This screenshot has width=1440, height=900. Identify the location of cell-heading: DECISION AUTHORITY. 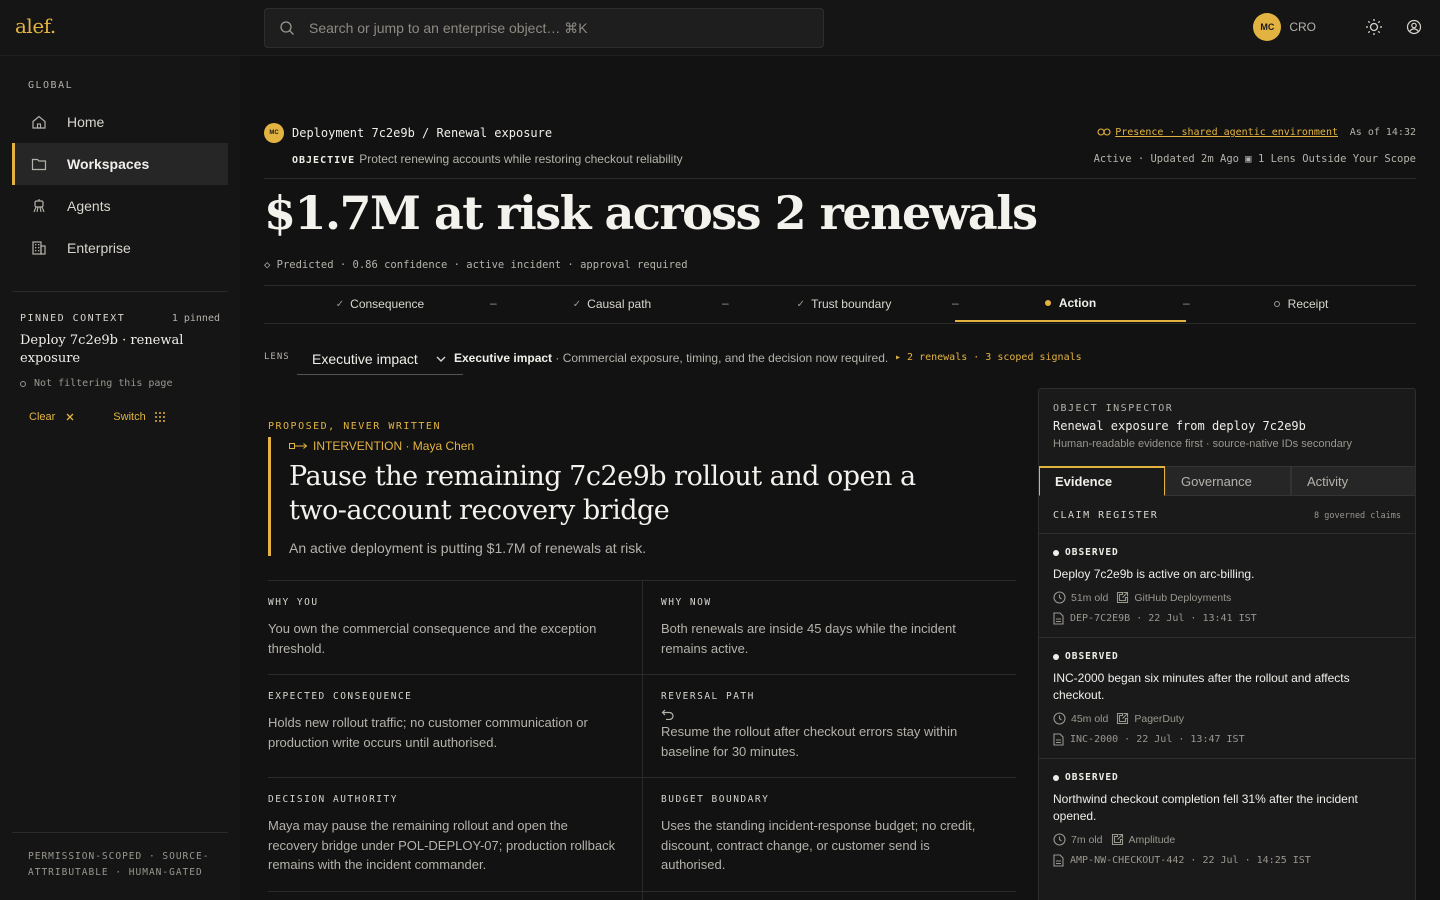
(333, 799).